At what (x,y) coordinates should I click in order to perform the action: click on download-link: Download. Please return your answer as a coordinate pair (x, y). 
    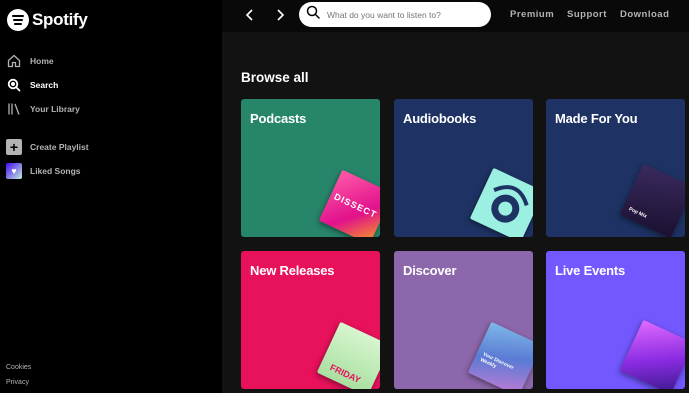
    Looking at the image, I should click on (644, 14).